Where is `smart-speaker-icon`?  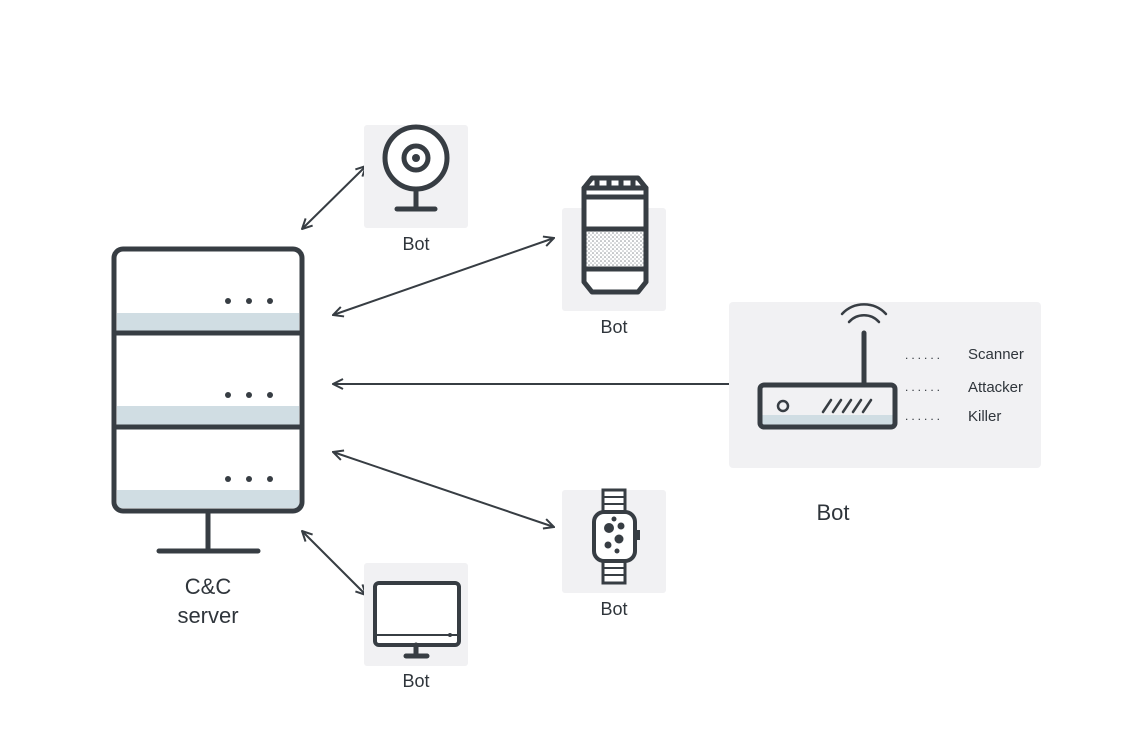
smart-speaker-icon is located at coordinates (615, 235).